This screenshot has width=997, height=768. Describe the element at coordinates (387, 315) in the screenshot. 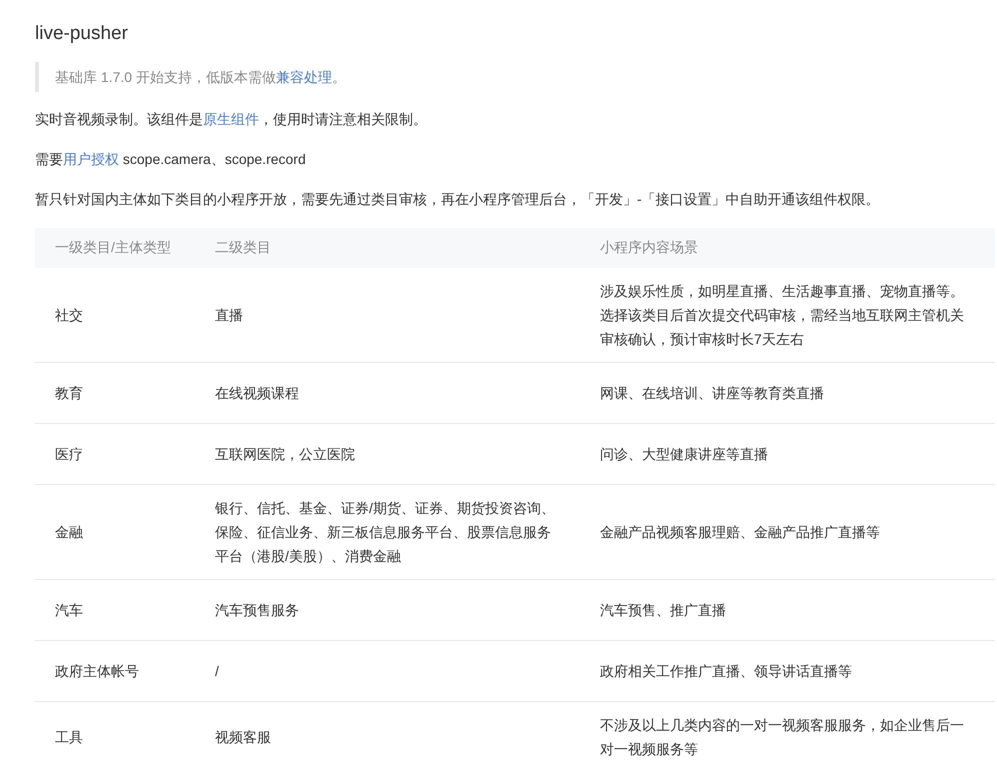

I see `table-cell: 直播` at that location.